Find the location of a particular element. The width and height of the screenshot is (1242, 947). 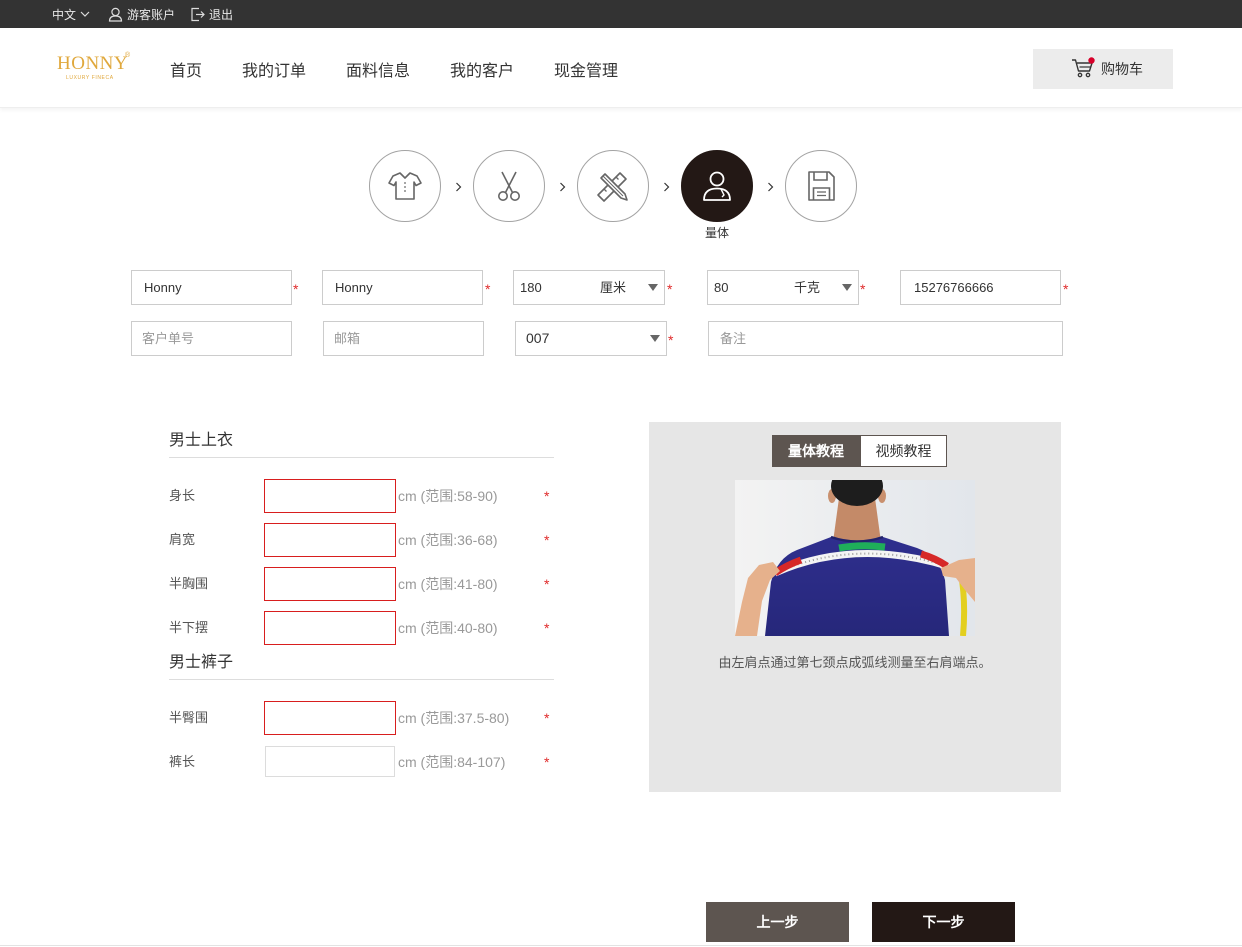

measure-range-hint: cm (范围:40-80) is located at coordinates (448, 628).